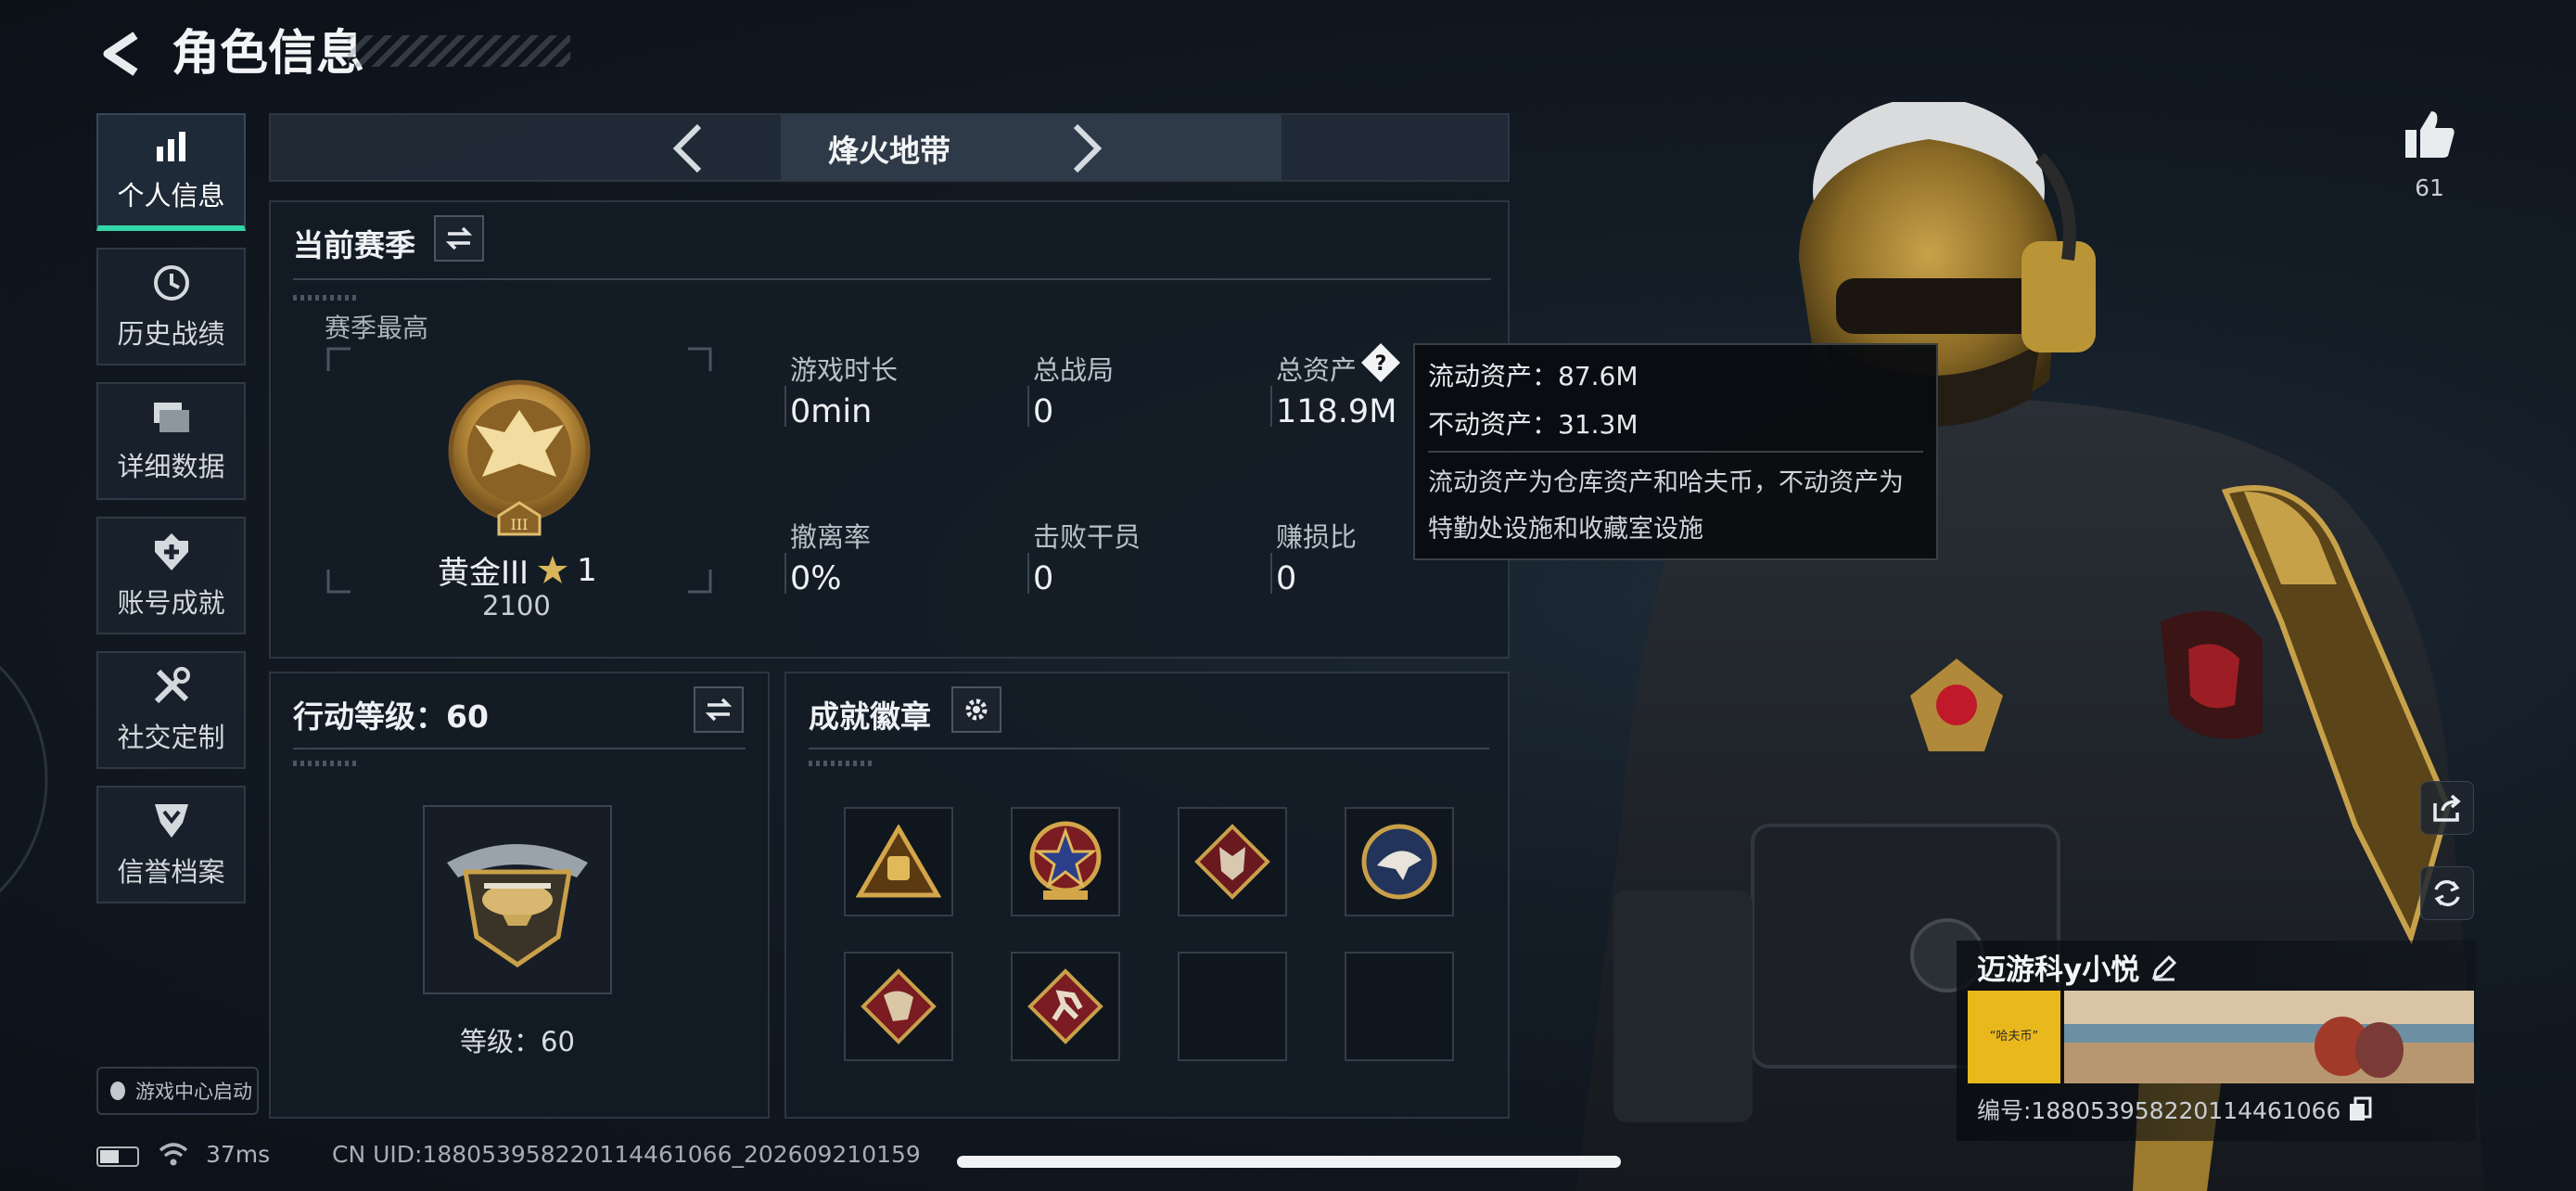 The height and width of the screenshot is (1191, 2576). Describe the element at coordinates (391, 716) in the screenshot. I see `action-level-title: 行动等级：60` at that location.